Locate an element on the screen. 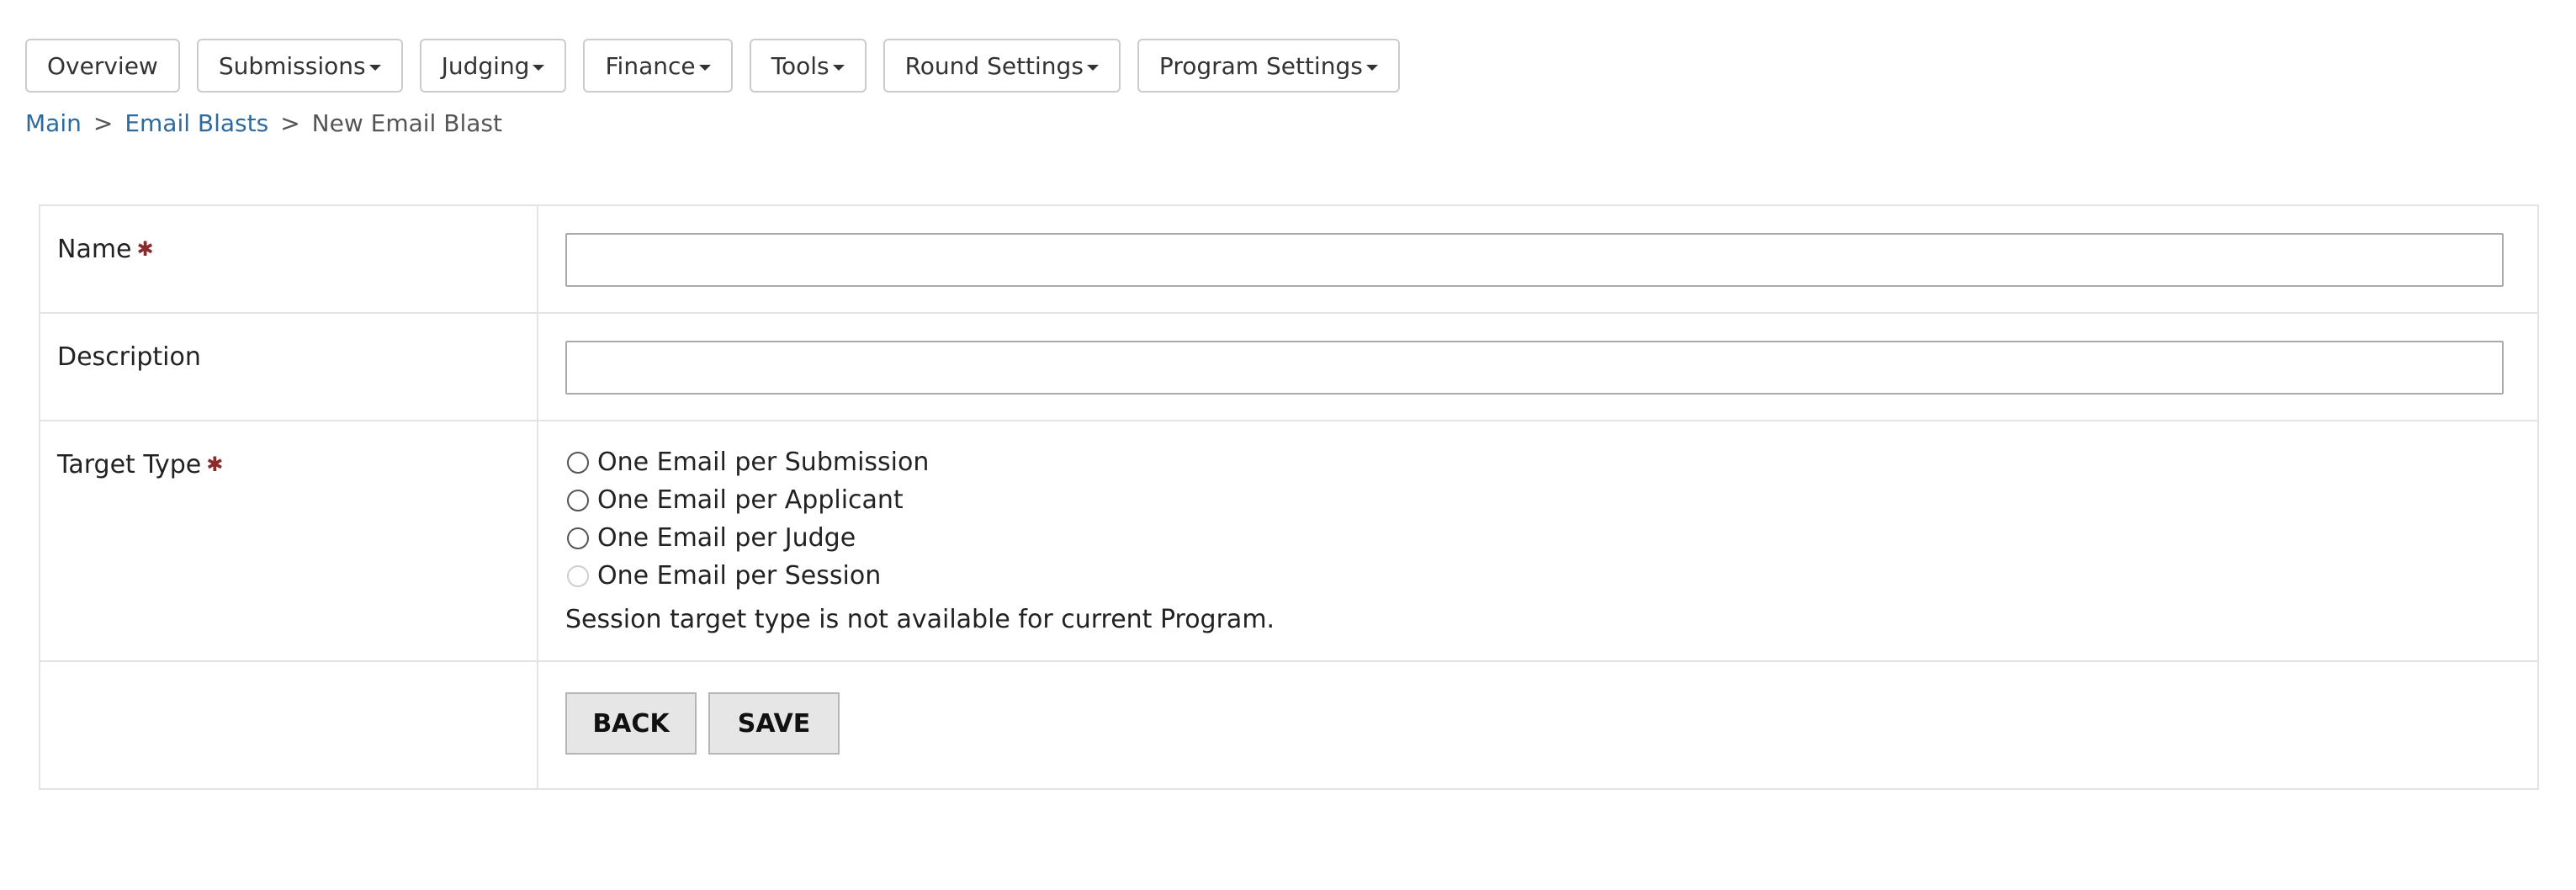 The image size is (2576, 890). description-field-cell is located at coordinates (1537, 367).